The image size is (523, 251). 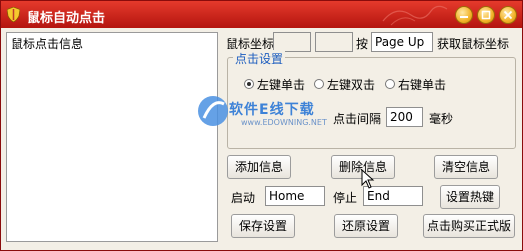 I want to click on set-hotkey-label: 设置热键, so click(x=469, y=197).